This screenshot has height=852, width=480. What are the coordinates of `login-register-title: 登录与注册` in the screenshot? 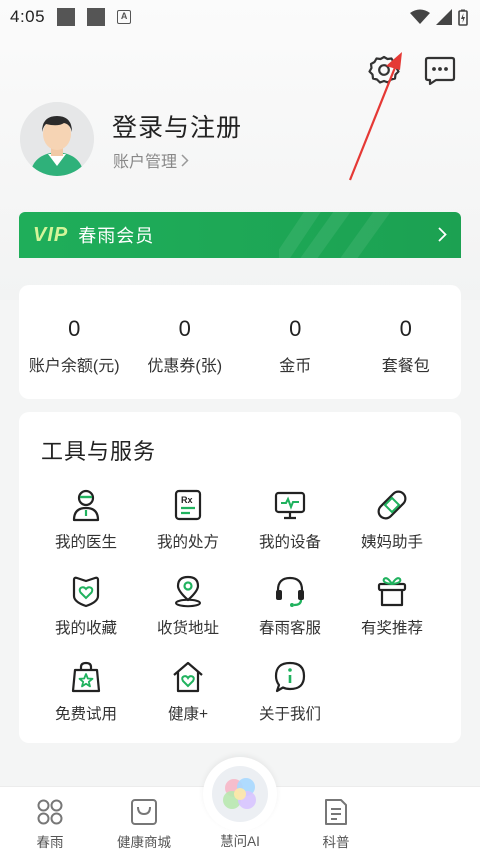 It's located at (177, 126).